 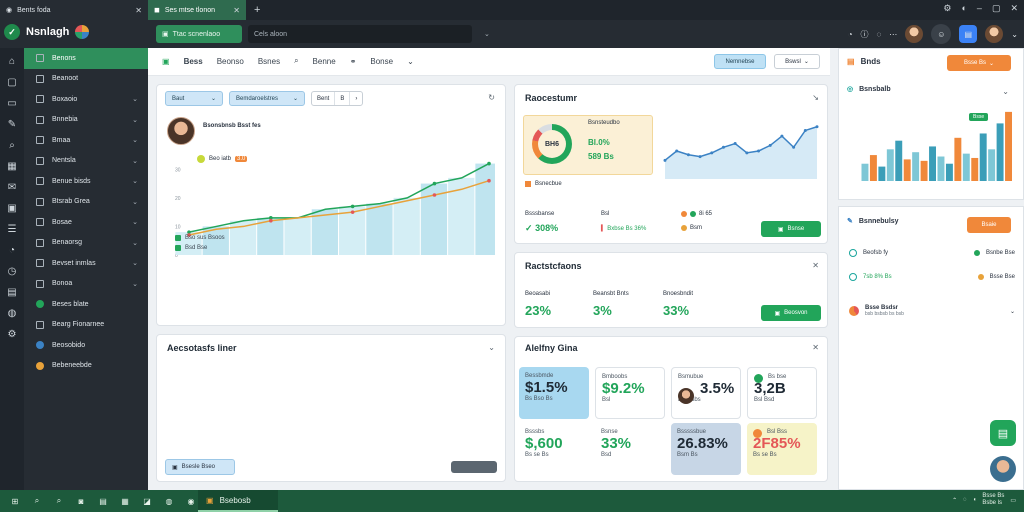 I want to click on options-button: Bswsl ⌄, so click(x=797, y=61).